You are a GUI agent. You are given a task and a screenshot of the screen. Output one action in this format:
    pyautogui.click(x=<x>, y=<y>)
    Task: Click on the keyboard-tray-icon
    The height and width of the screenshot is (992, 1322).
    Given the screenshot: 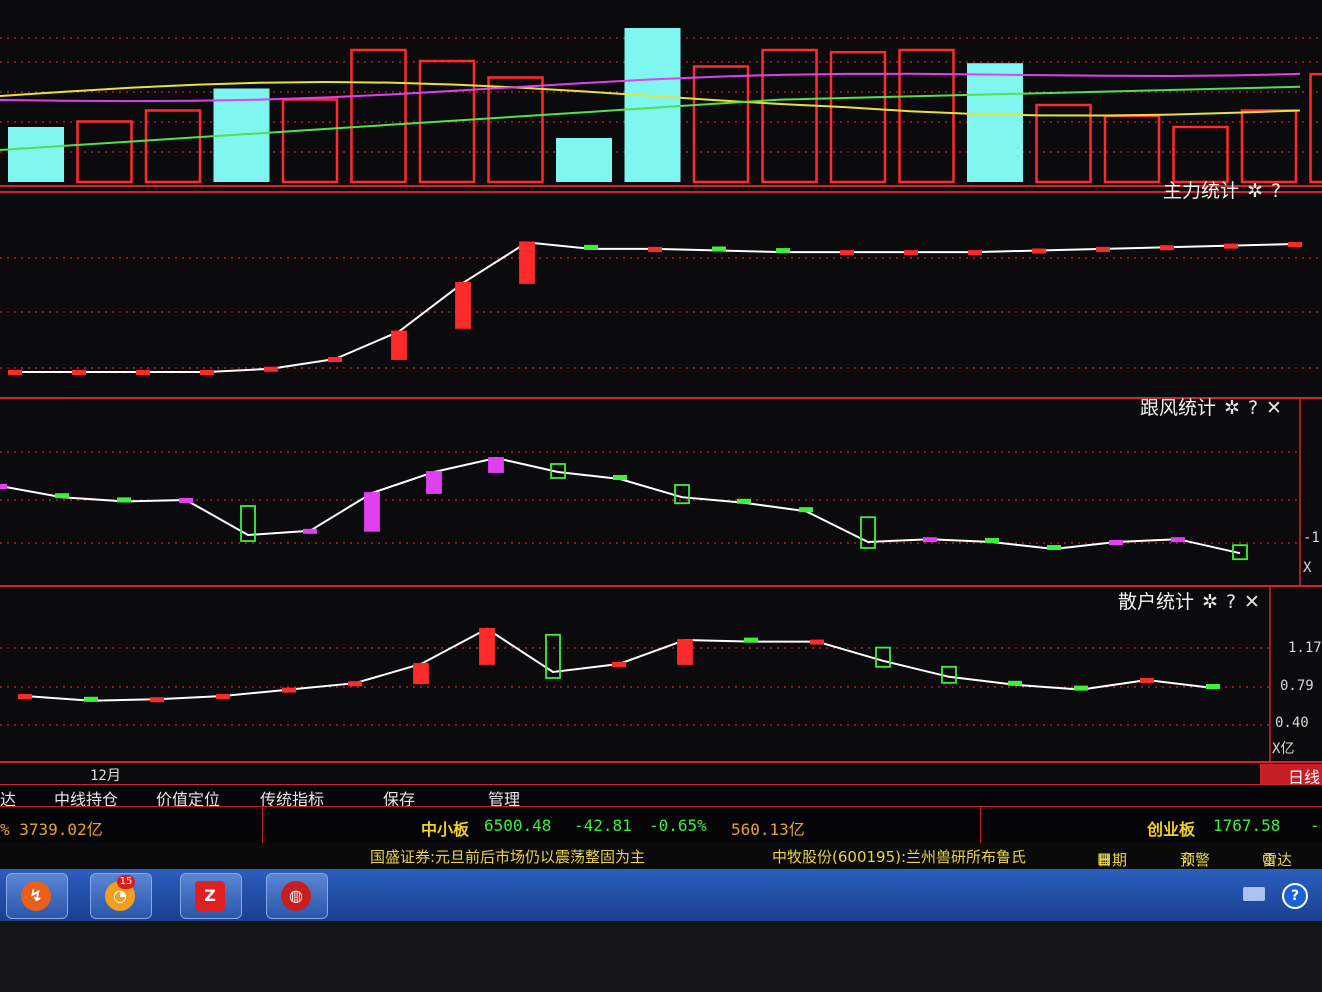 What is the action you would take?
    pyautogui.click(x=1254, y=894)
    